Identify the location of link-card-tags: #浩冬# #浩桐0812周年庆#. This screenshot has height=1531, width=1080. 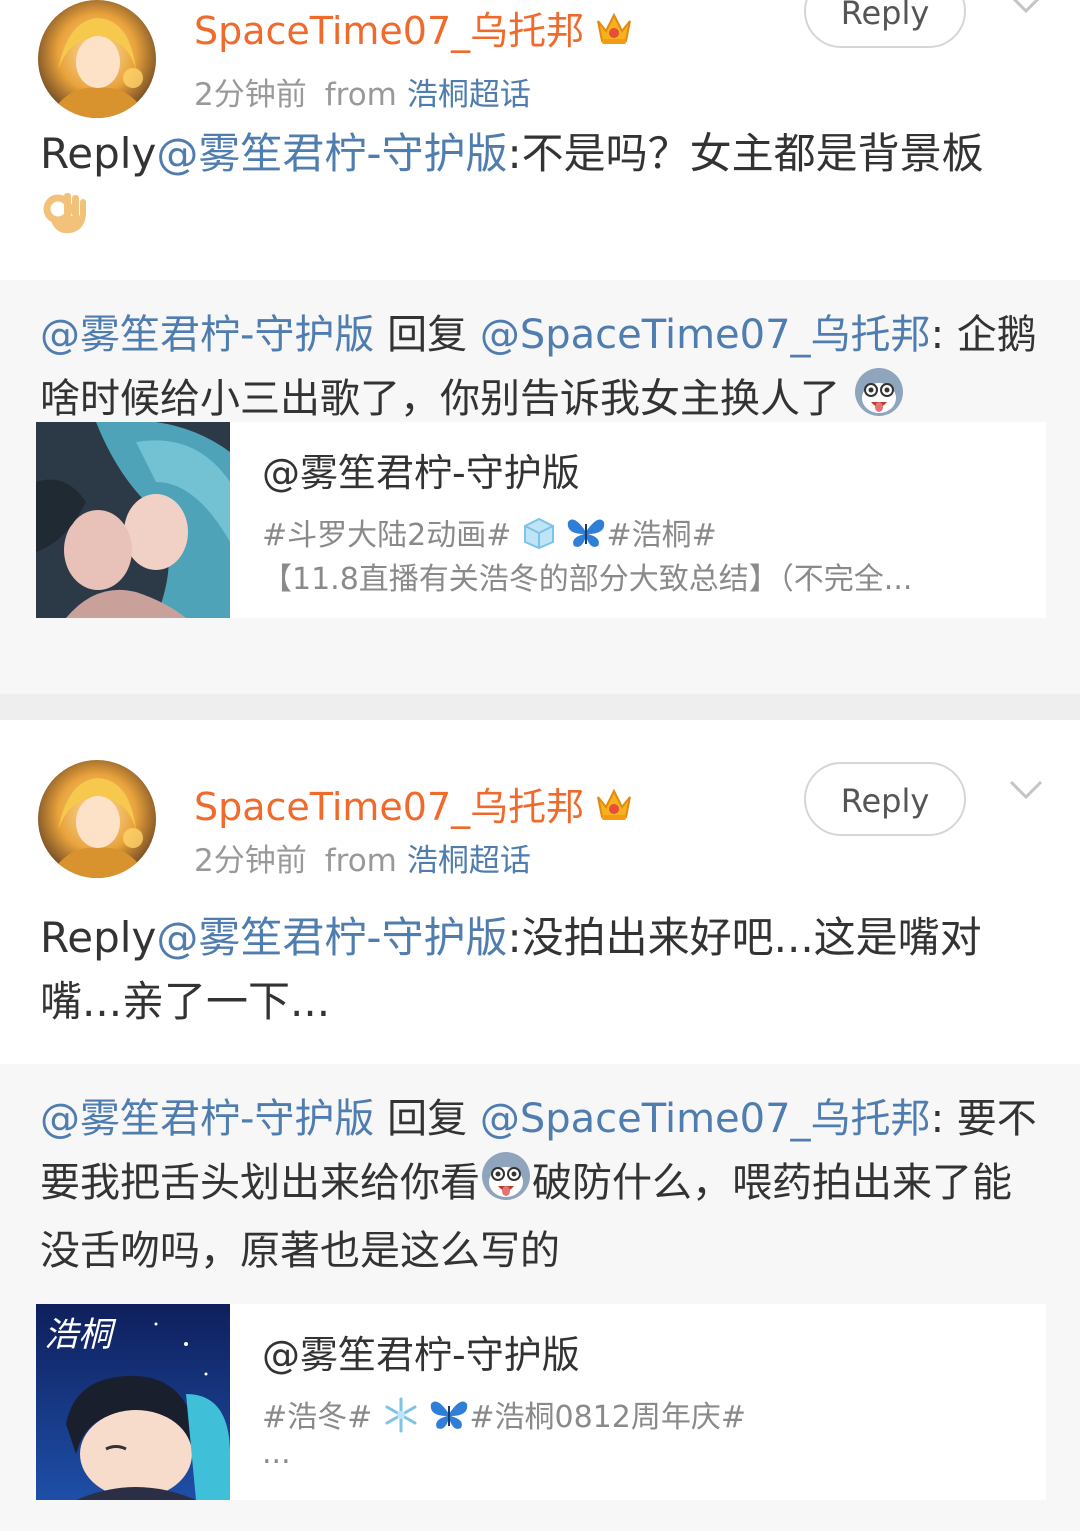
(504, 1417).